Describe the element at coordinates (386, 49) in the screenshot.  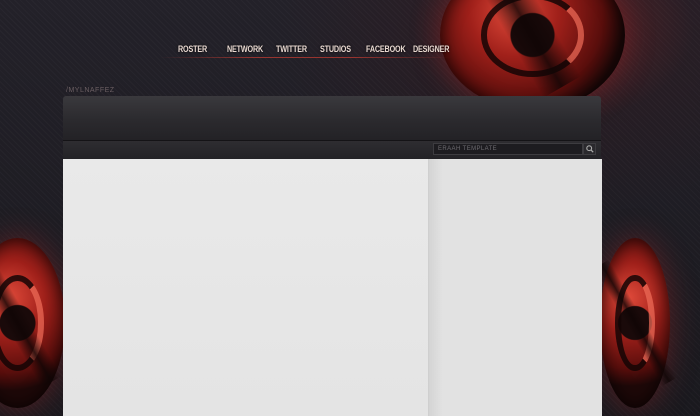
I see `nav-item-facebook: FACEBOOK` at that location.